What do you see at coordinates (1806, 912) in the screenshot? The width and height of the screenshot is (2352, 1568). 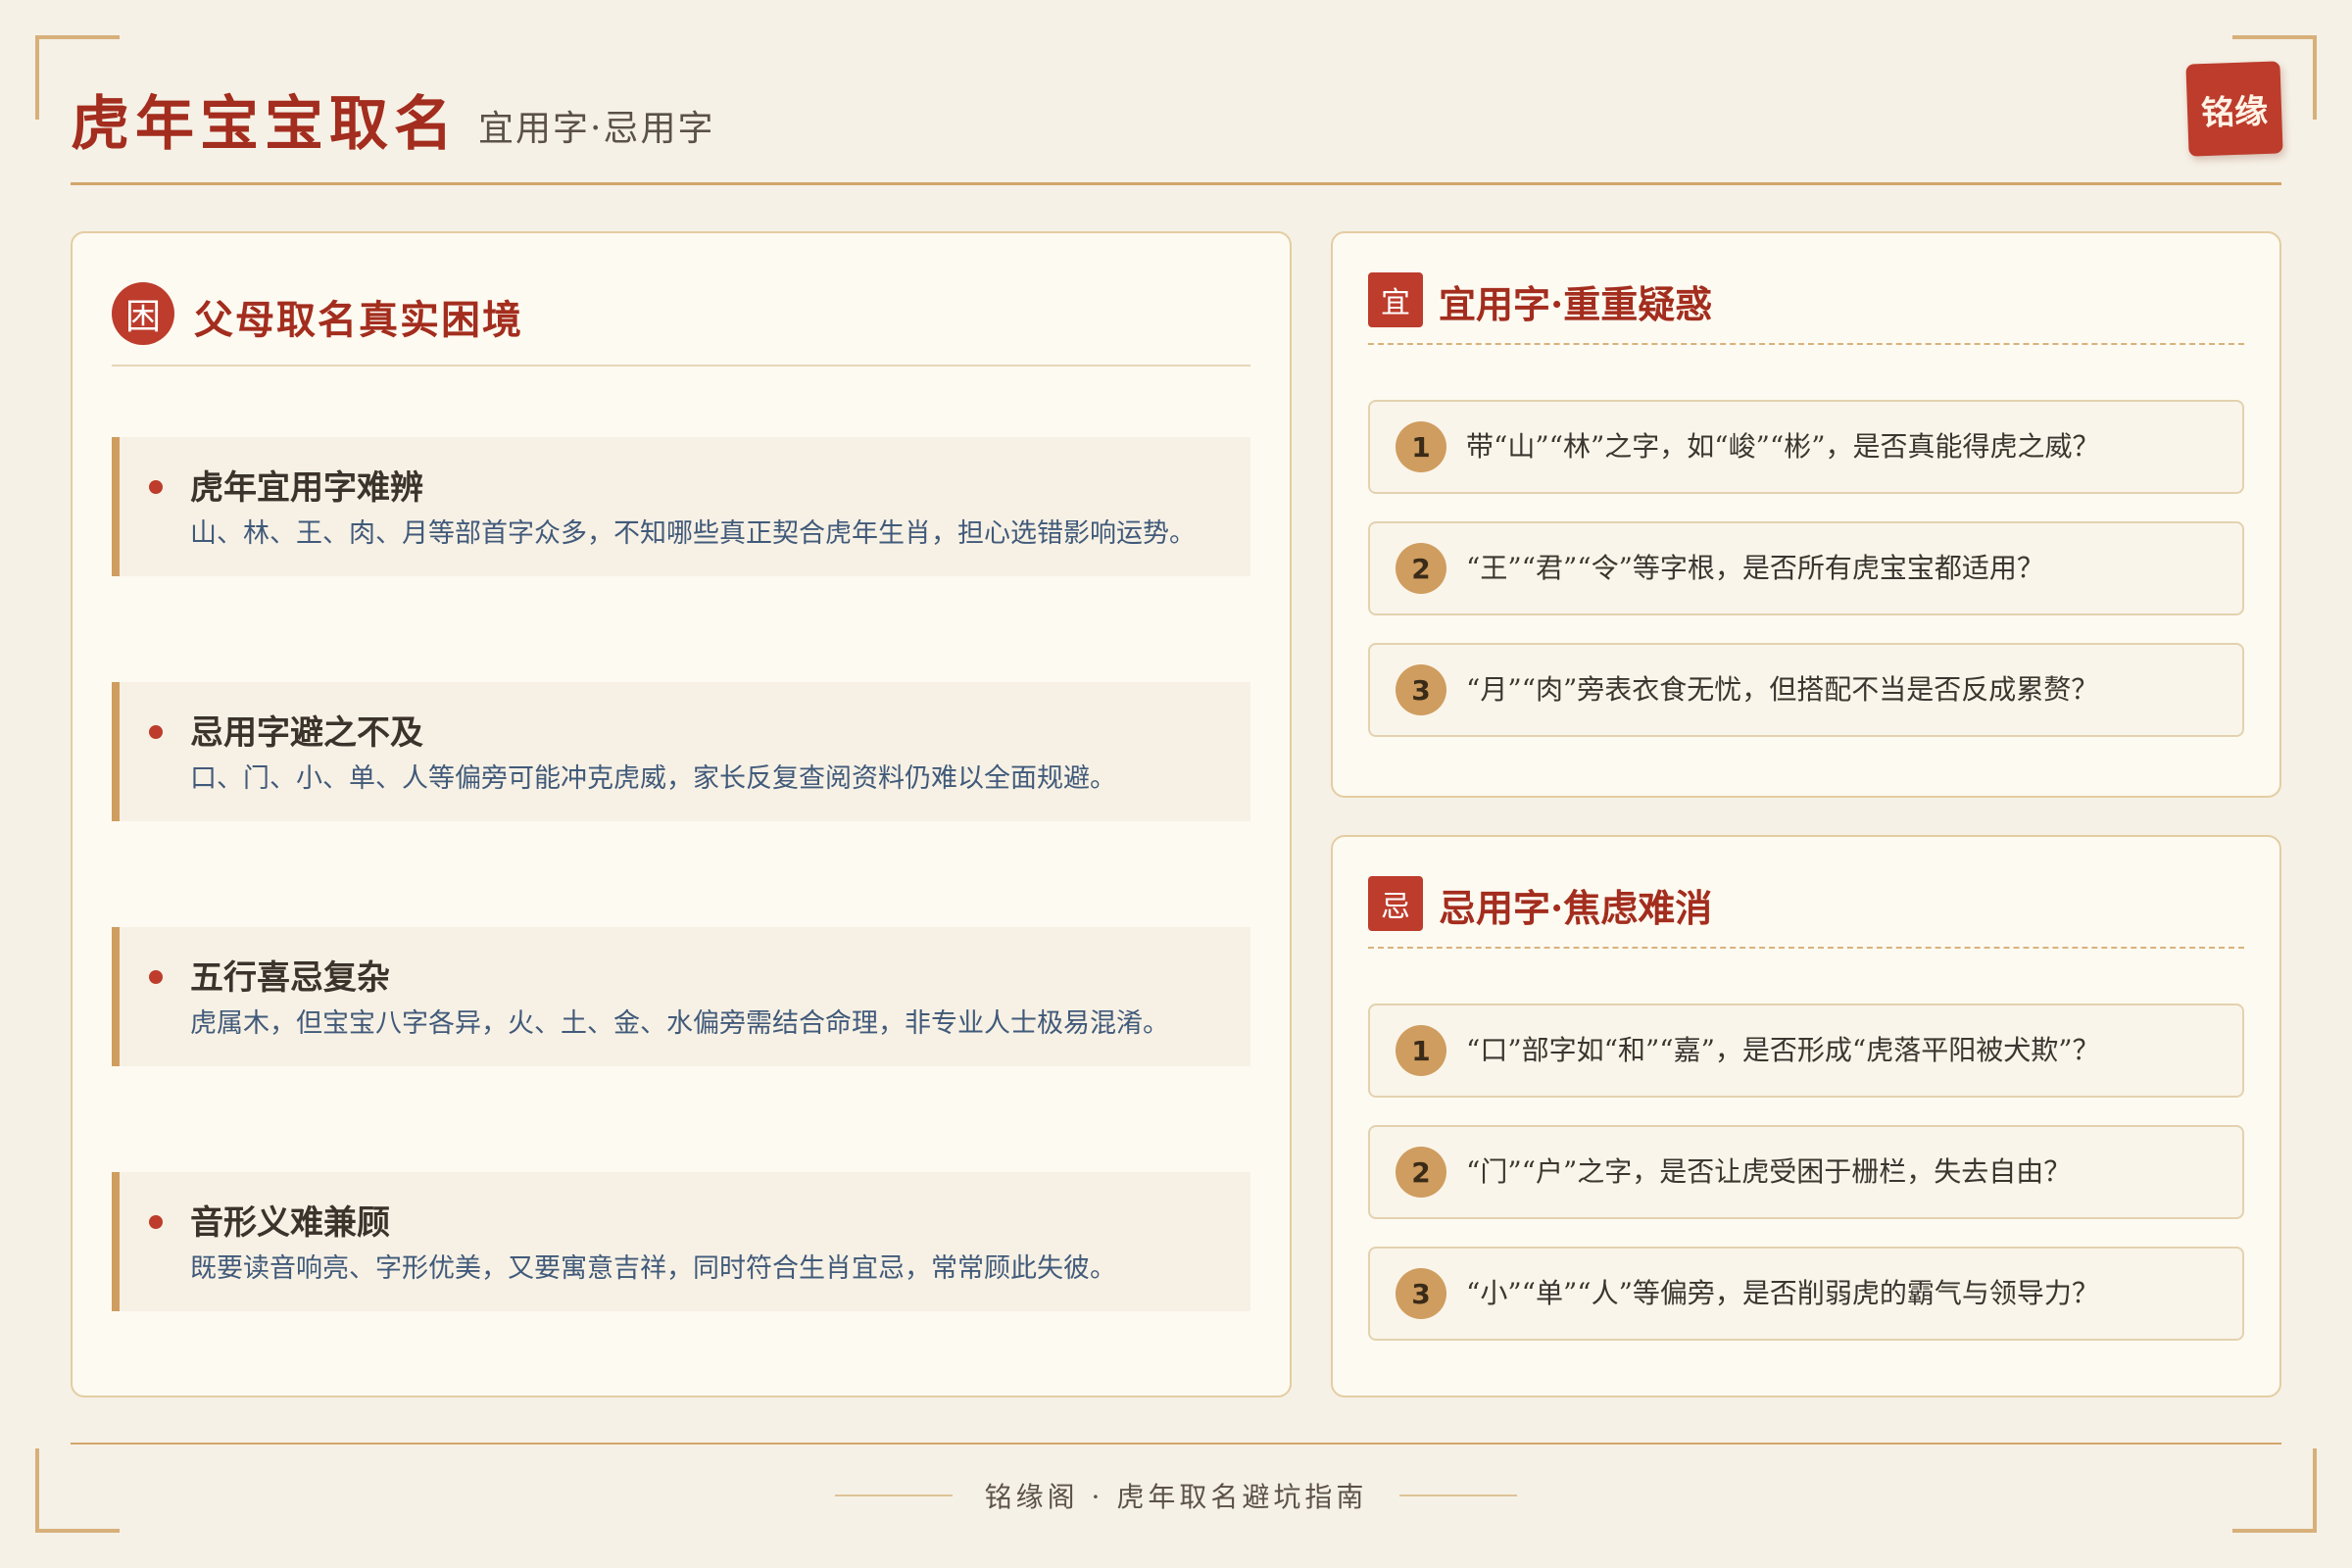 I see `avoid-card-header: 忌 忌用字·焦虑难消` at bounding box center [1806, 912].